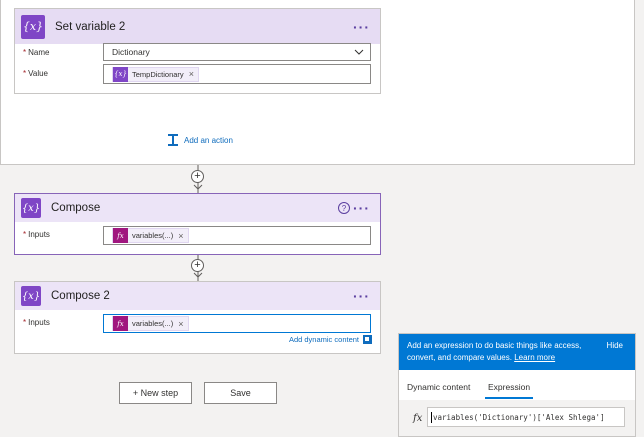 The image size is (644, 437). I want to click on add-an-action-link: Add an action, so click(200, 140).